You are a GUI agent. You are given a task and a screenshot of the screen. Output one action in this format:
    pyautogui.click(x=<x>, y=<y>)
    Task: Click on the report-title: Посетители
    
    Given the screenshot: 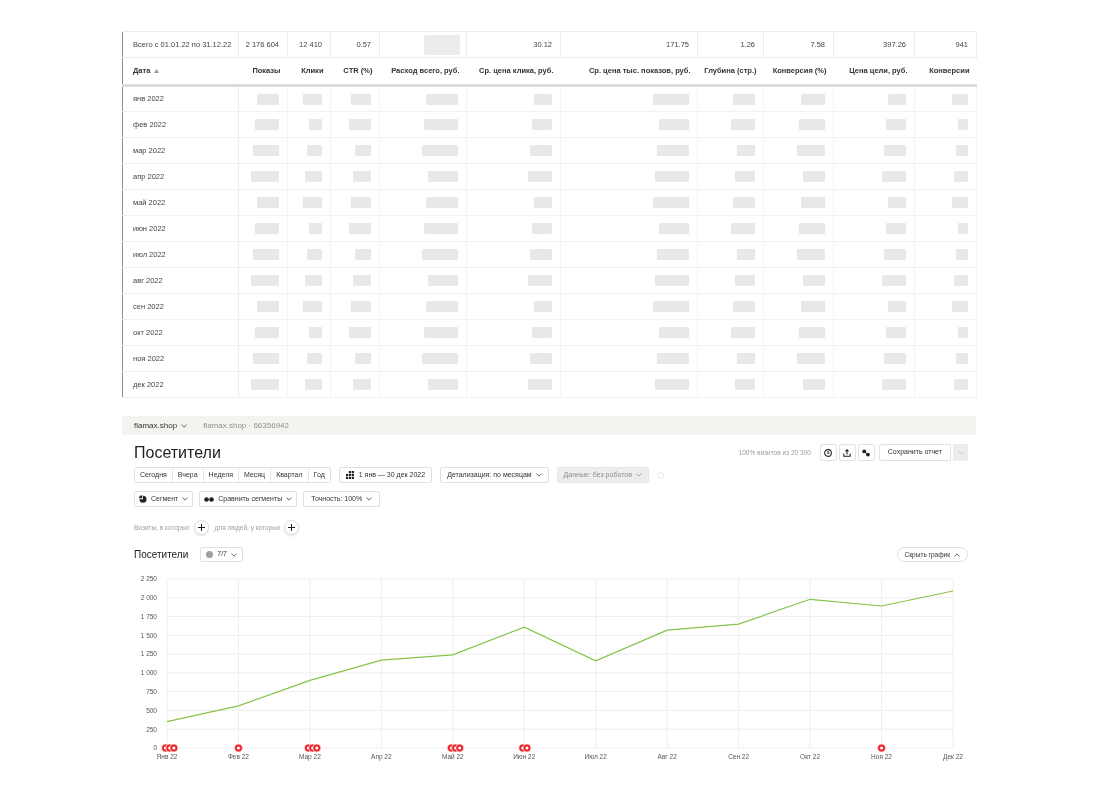 What is the action you would take?
    pyautogui.click(x=177, y=452)
    